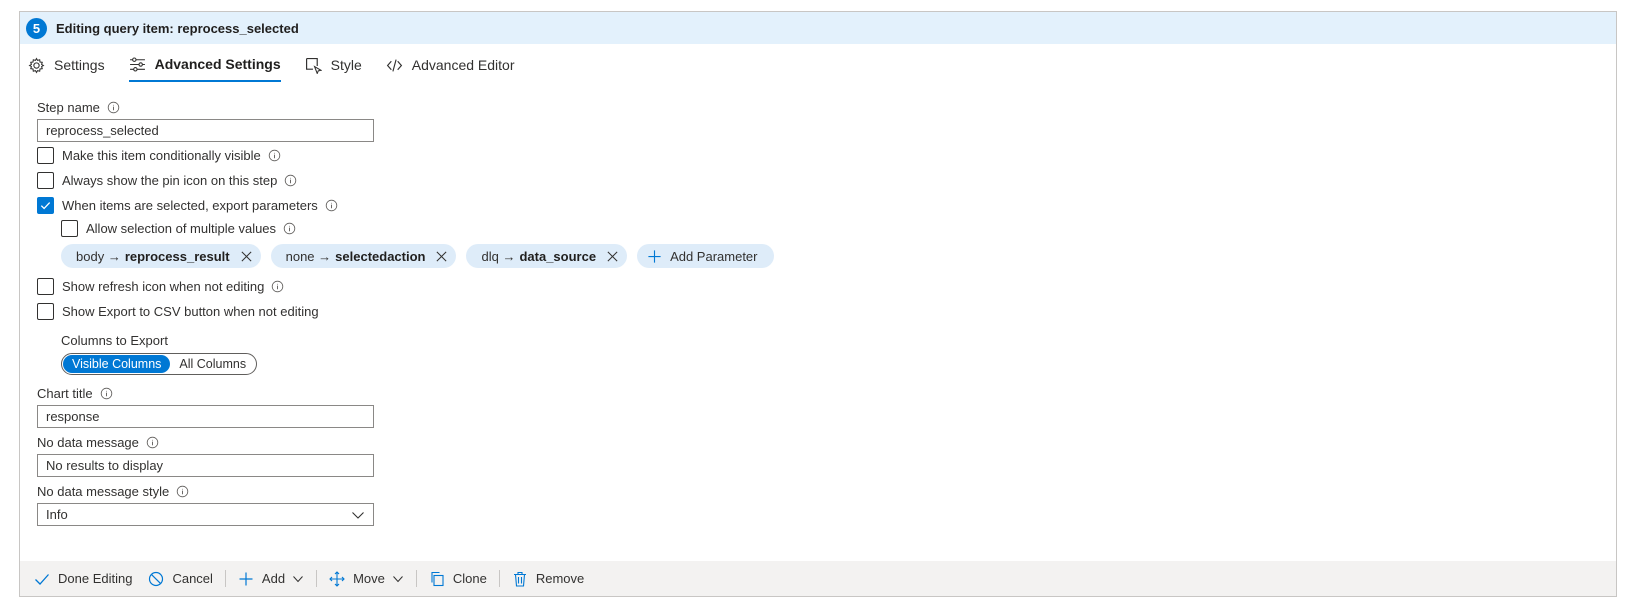 The image size is (1629, 603). What do you see at coordinates (117, 364) in the screenshot?
I see `visible-columns-option: Visible Columns` at bounding box center [117, 364].